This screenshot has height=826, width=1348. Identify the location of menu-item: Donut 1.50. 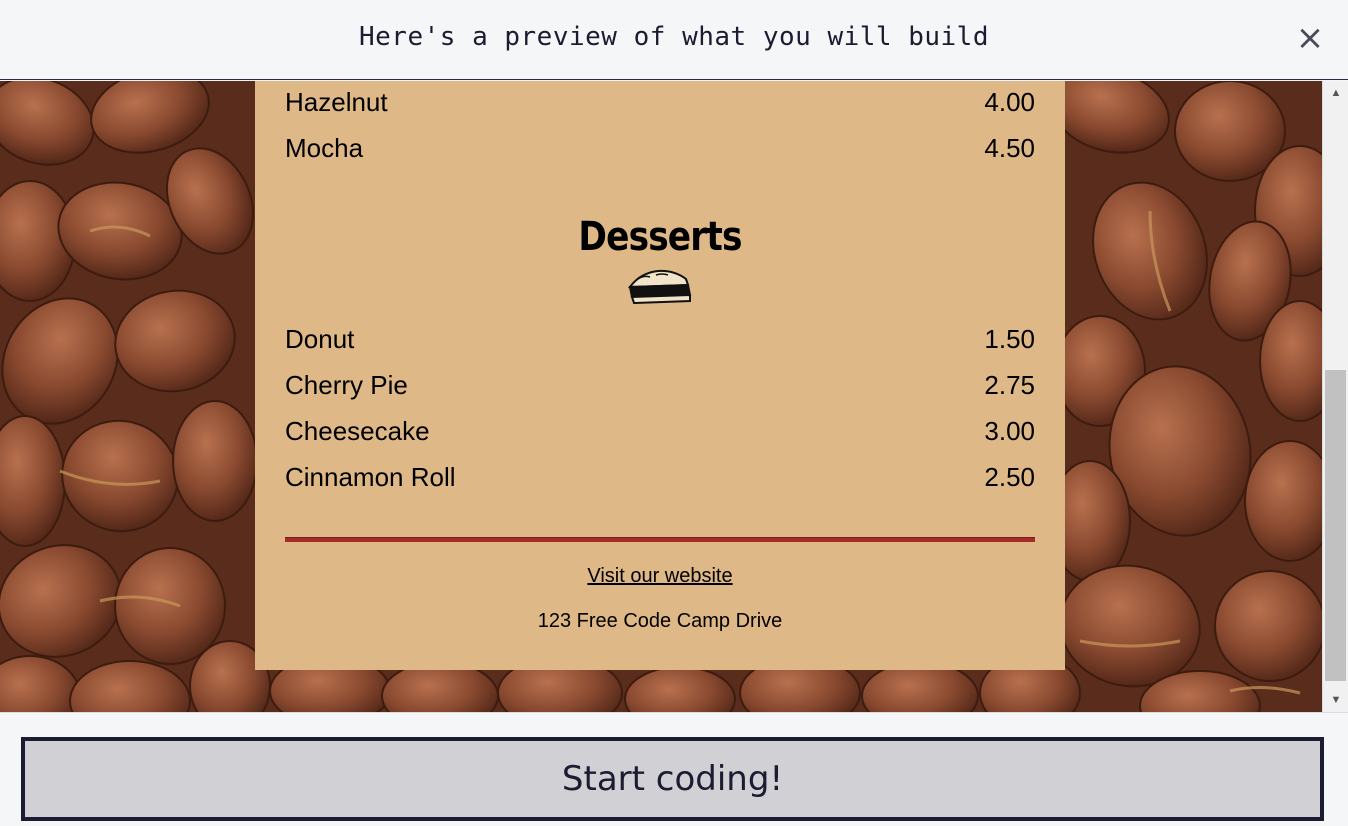
(660, 339).